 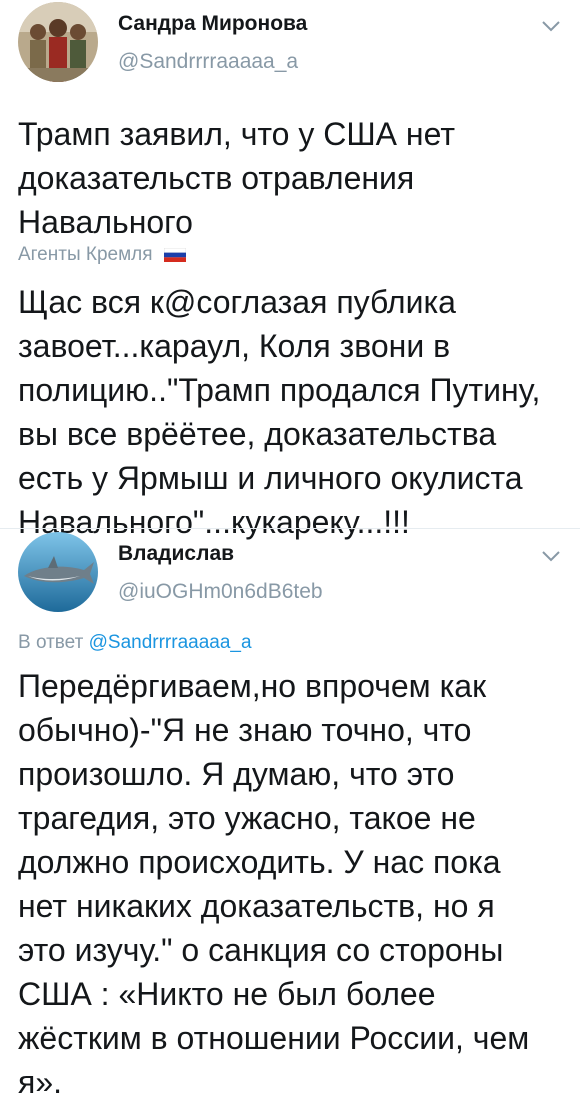 I want to click on reply-to-link: @Sandrrrraaaaa_a, so click(x=170, y=642).